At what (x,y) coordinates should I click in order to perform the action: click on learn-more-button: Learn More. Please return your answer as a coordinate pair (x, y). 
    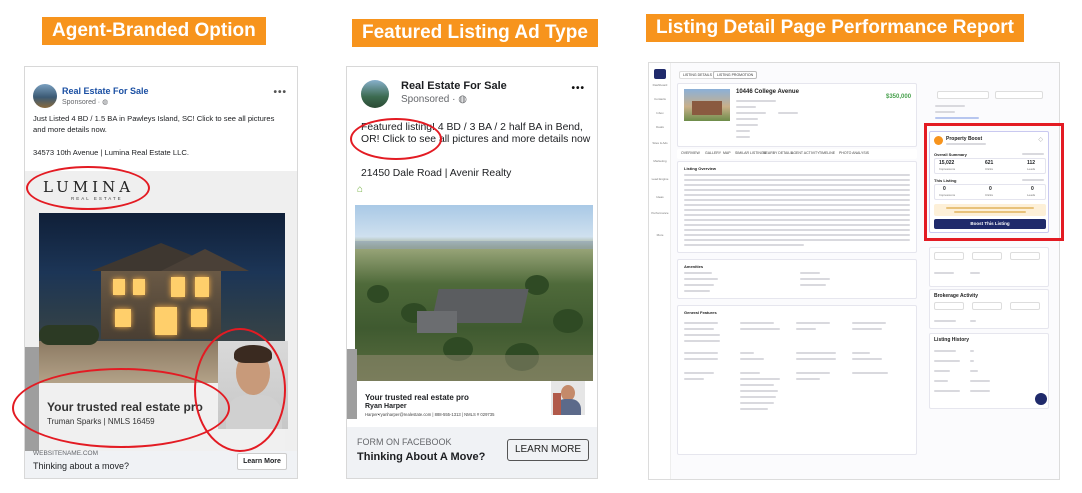
    Looking at the image, I should click on (262, 461).